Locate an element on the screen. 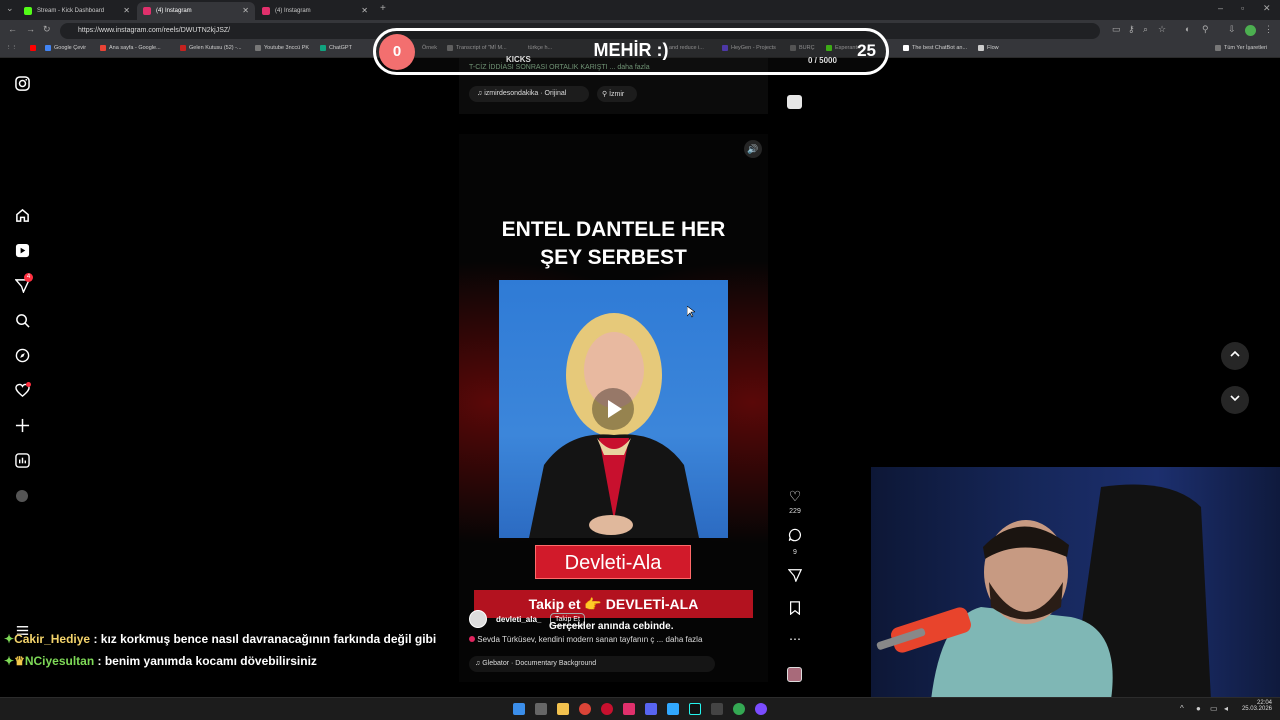  messages-icon: 4 is located at coordinates (23, 283).